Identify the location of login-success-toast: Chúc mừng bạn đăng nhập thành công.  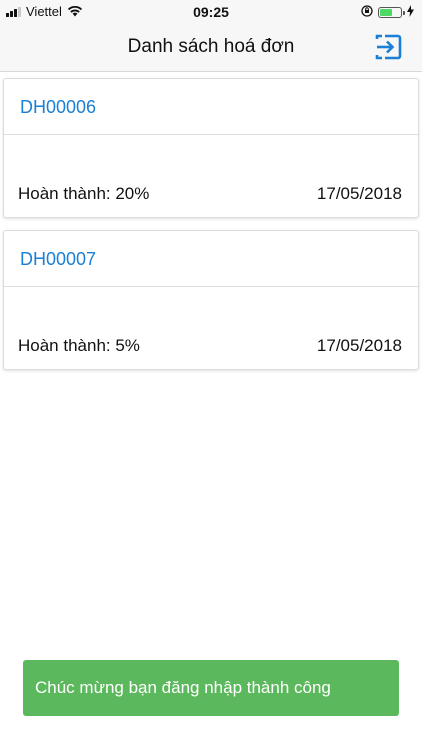
(211, 688).